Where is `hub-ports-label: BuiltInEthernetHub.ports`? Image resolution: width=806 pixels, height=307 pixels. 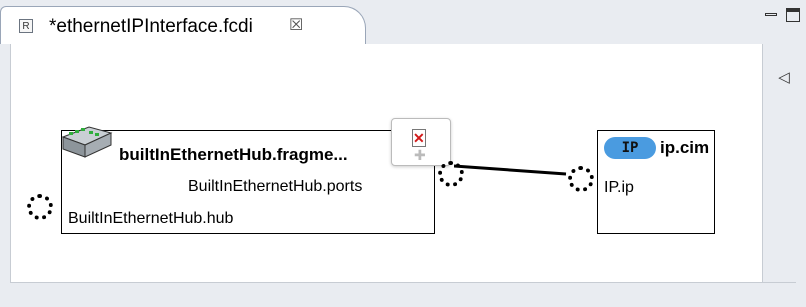
hub-ports-label: BuiltInEthernetHub.ports is located at coordinates (275, 186).